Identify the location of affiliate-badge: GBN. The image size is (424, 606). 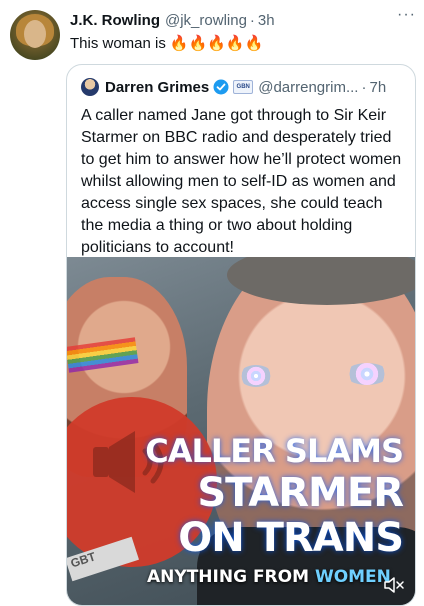
(243, 87).